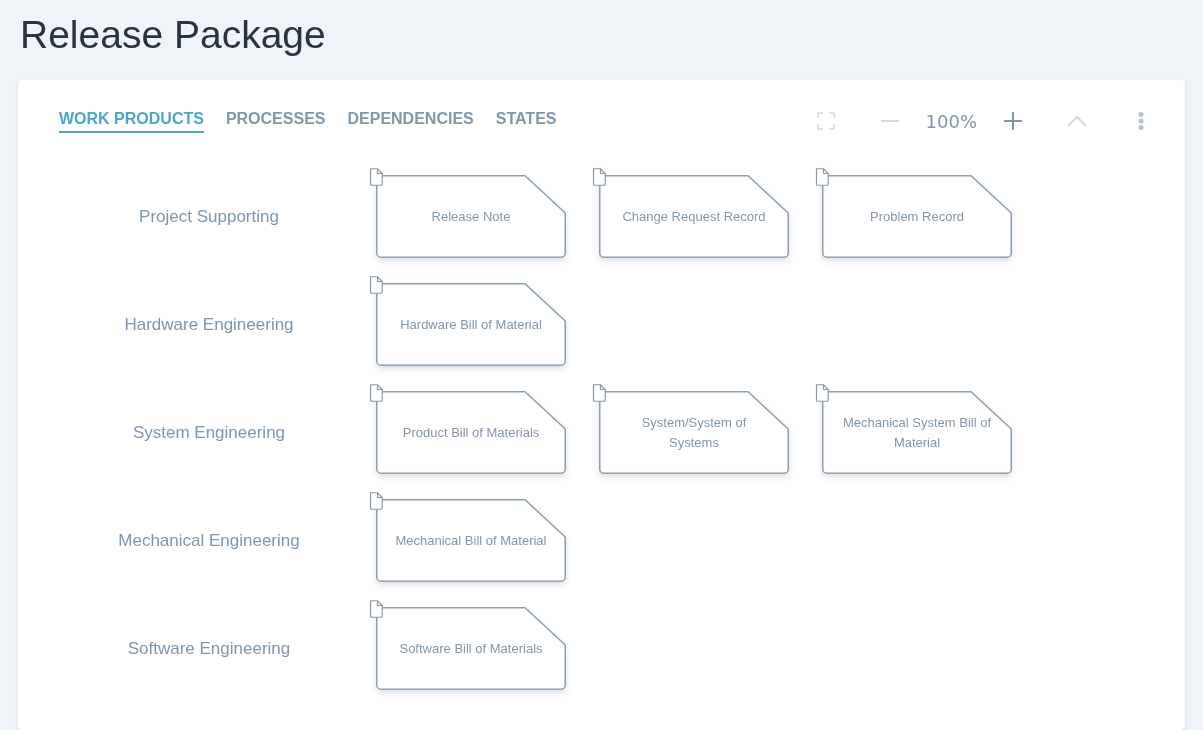  I want to click on work-product-name: Hardware Bill of Material, so click(471, 324).